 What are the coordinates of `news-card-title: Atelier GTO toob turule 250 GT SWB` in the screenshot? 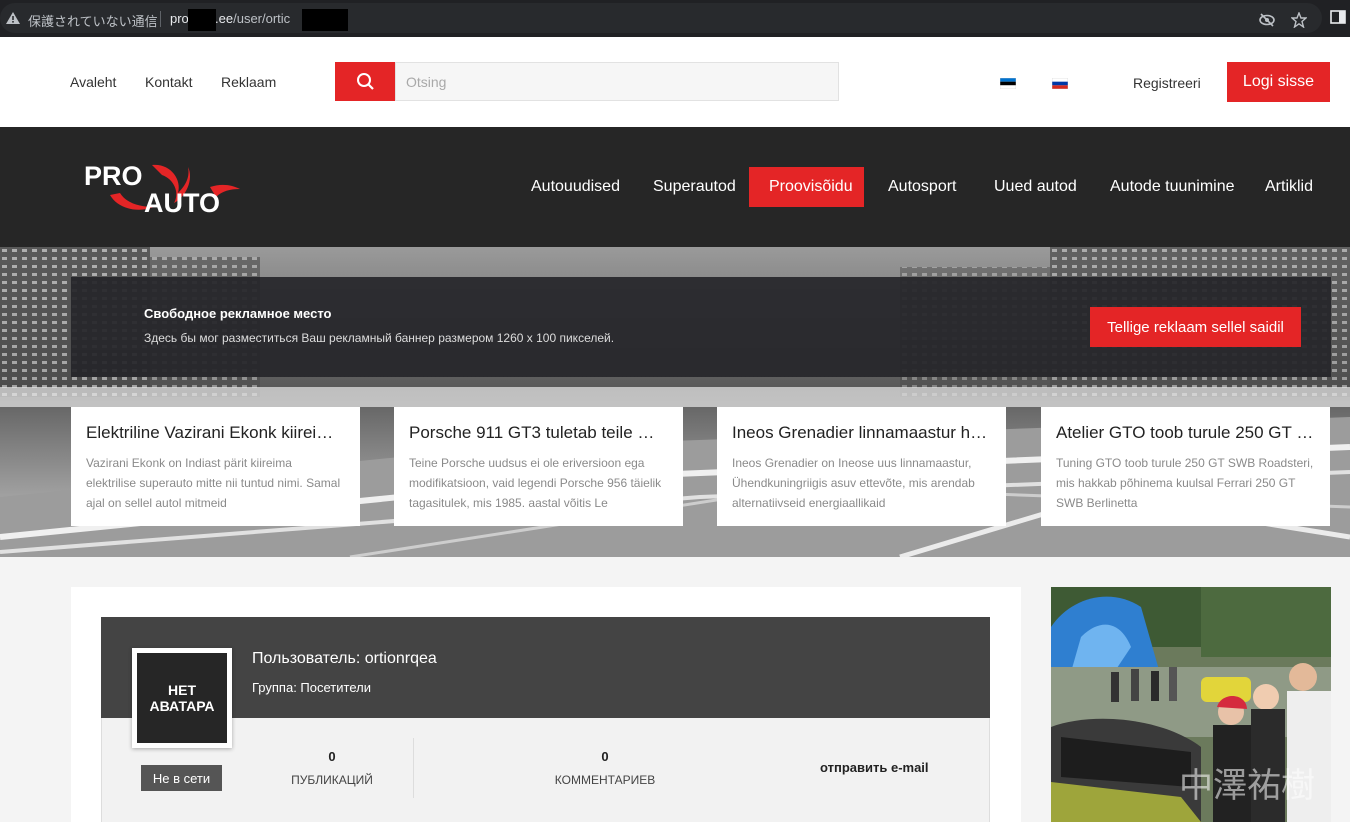 It's located at (1185, 433).